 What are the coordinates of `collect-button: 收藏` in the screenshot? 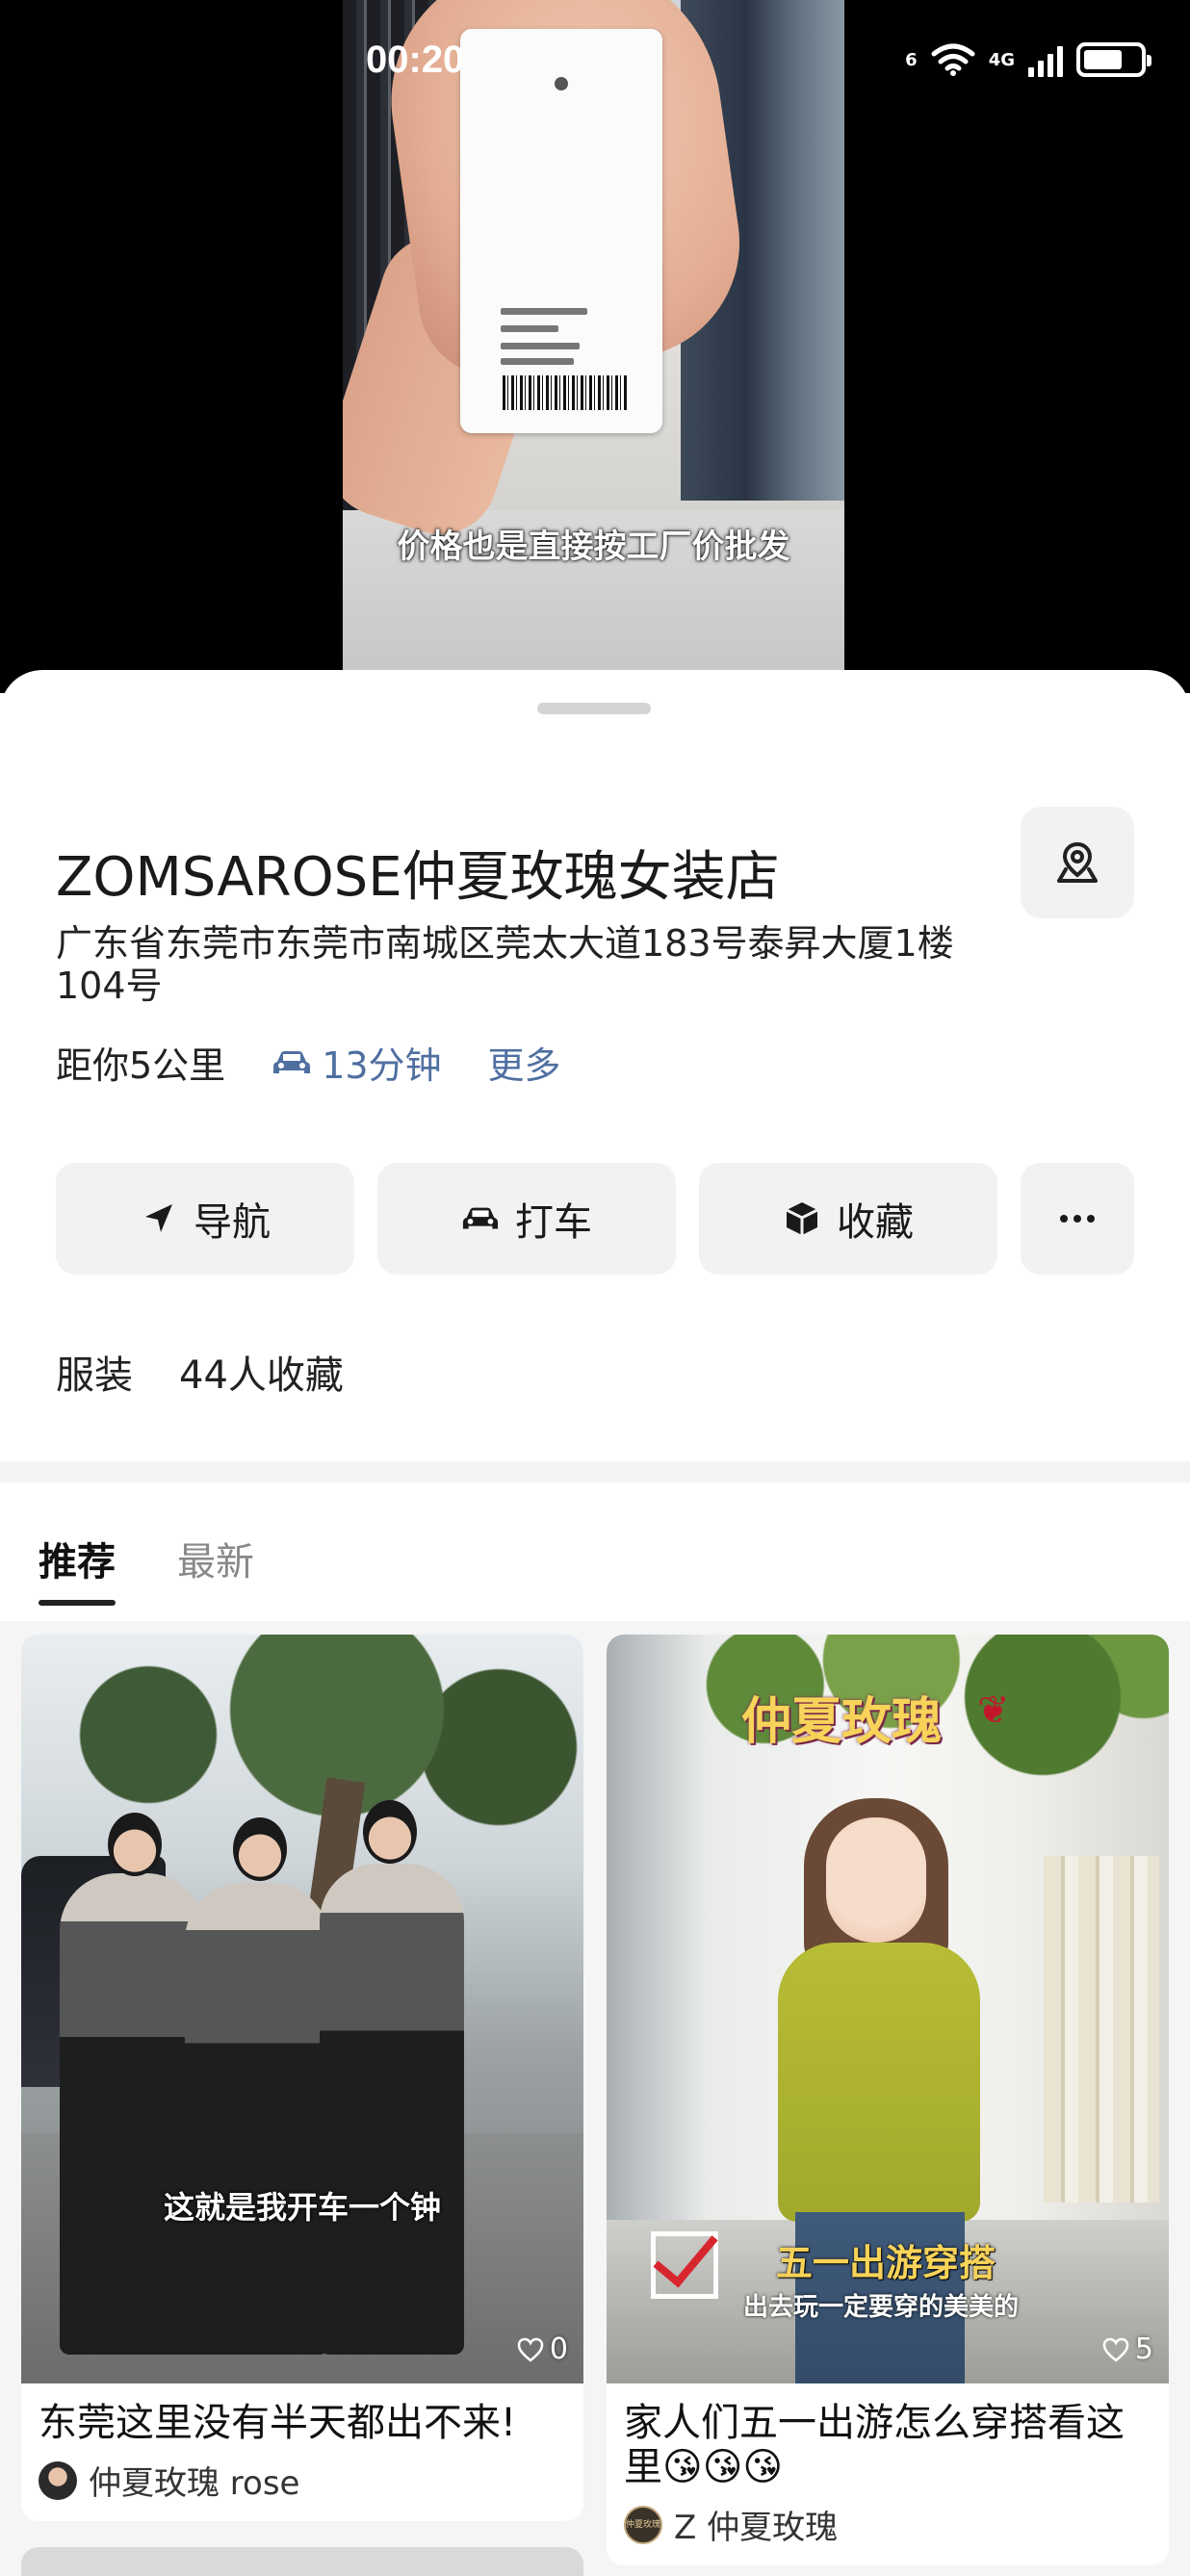 It's located at (848, 1219).